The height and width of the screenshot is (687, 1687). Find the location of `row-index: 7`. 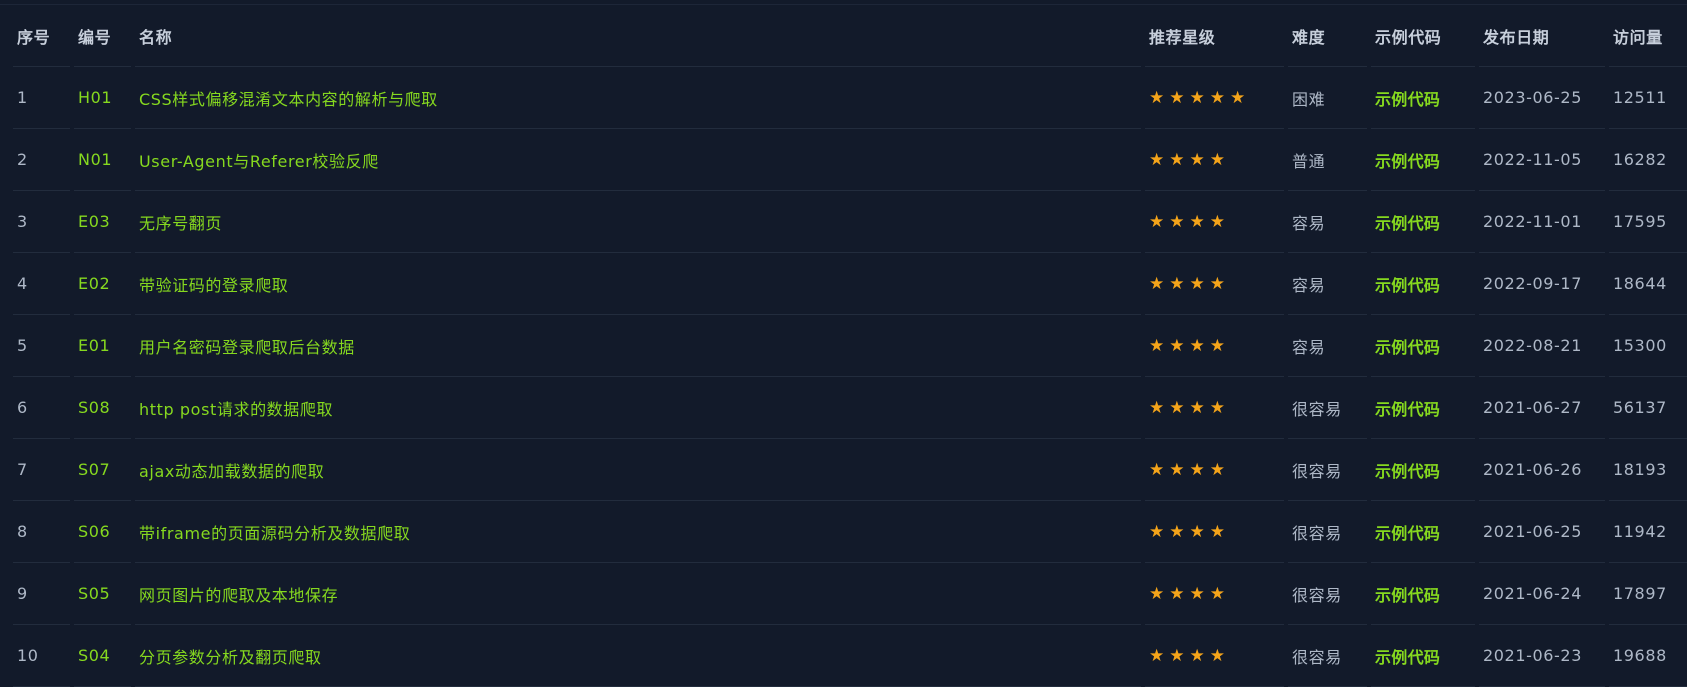

row-index: 7 is located at coordinates (41, 470).